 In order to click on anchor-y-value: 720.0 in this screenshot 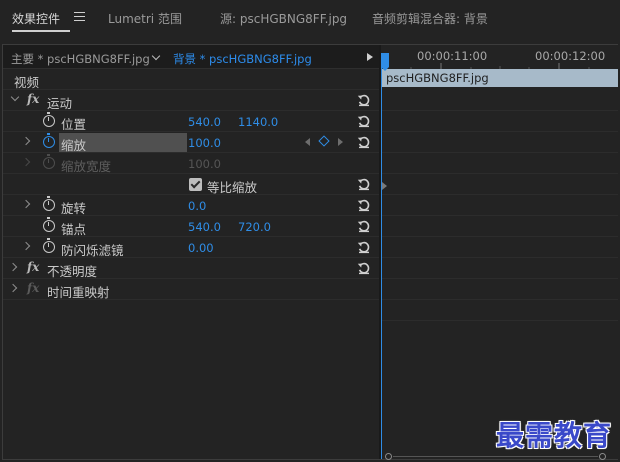, I will do `click(254, 227)`.